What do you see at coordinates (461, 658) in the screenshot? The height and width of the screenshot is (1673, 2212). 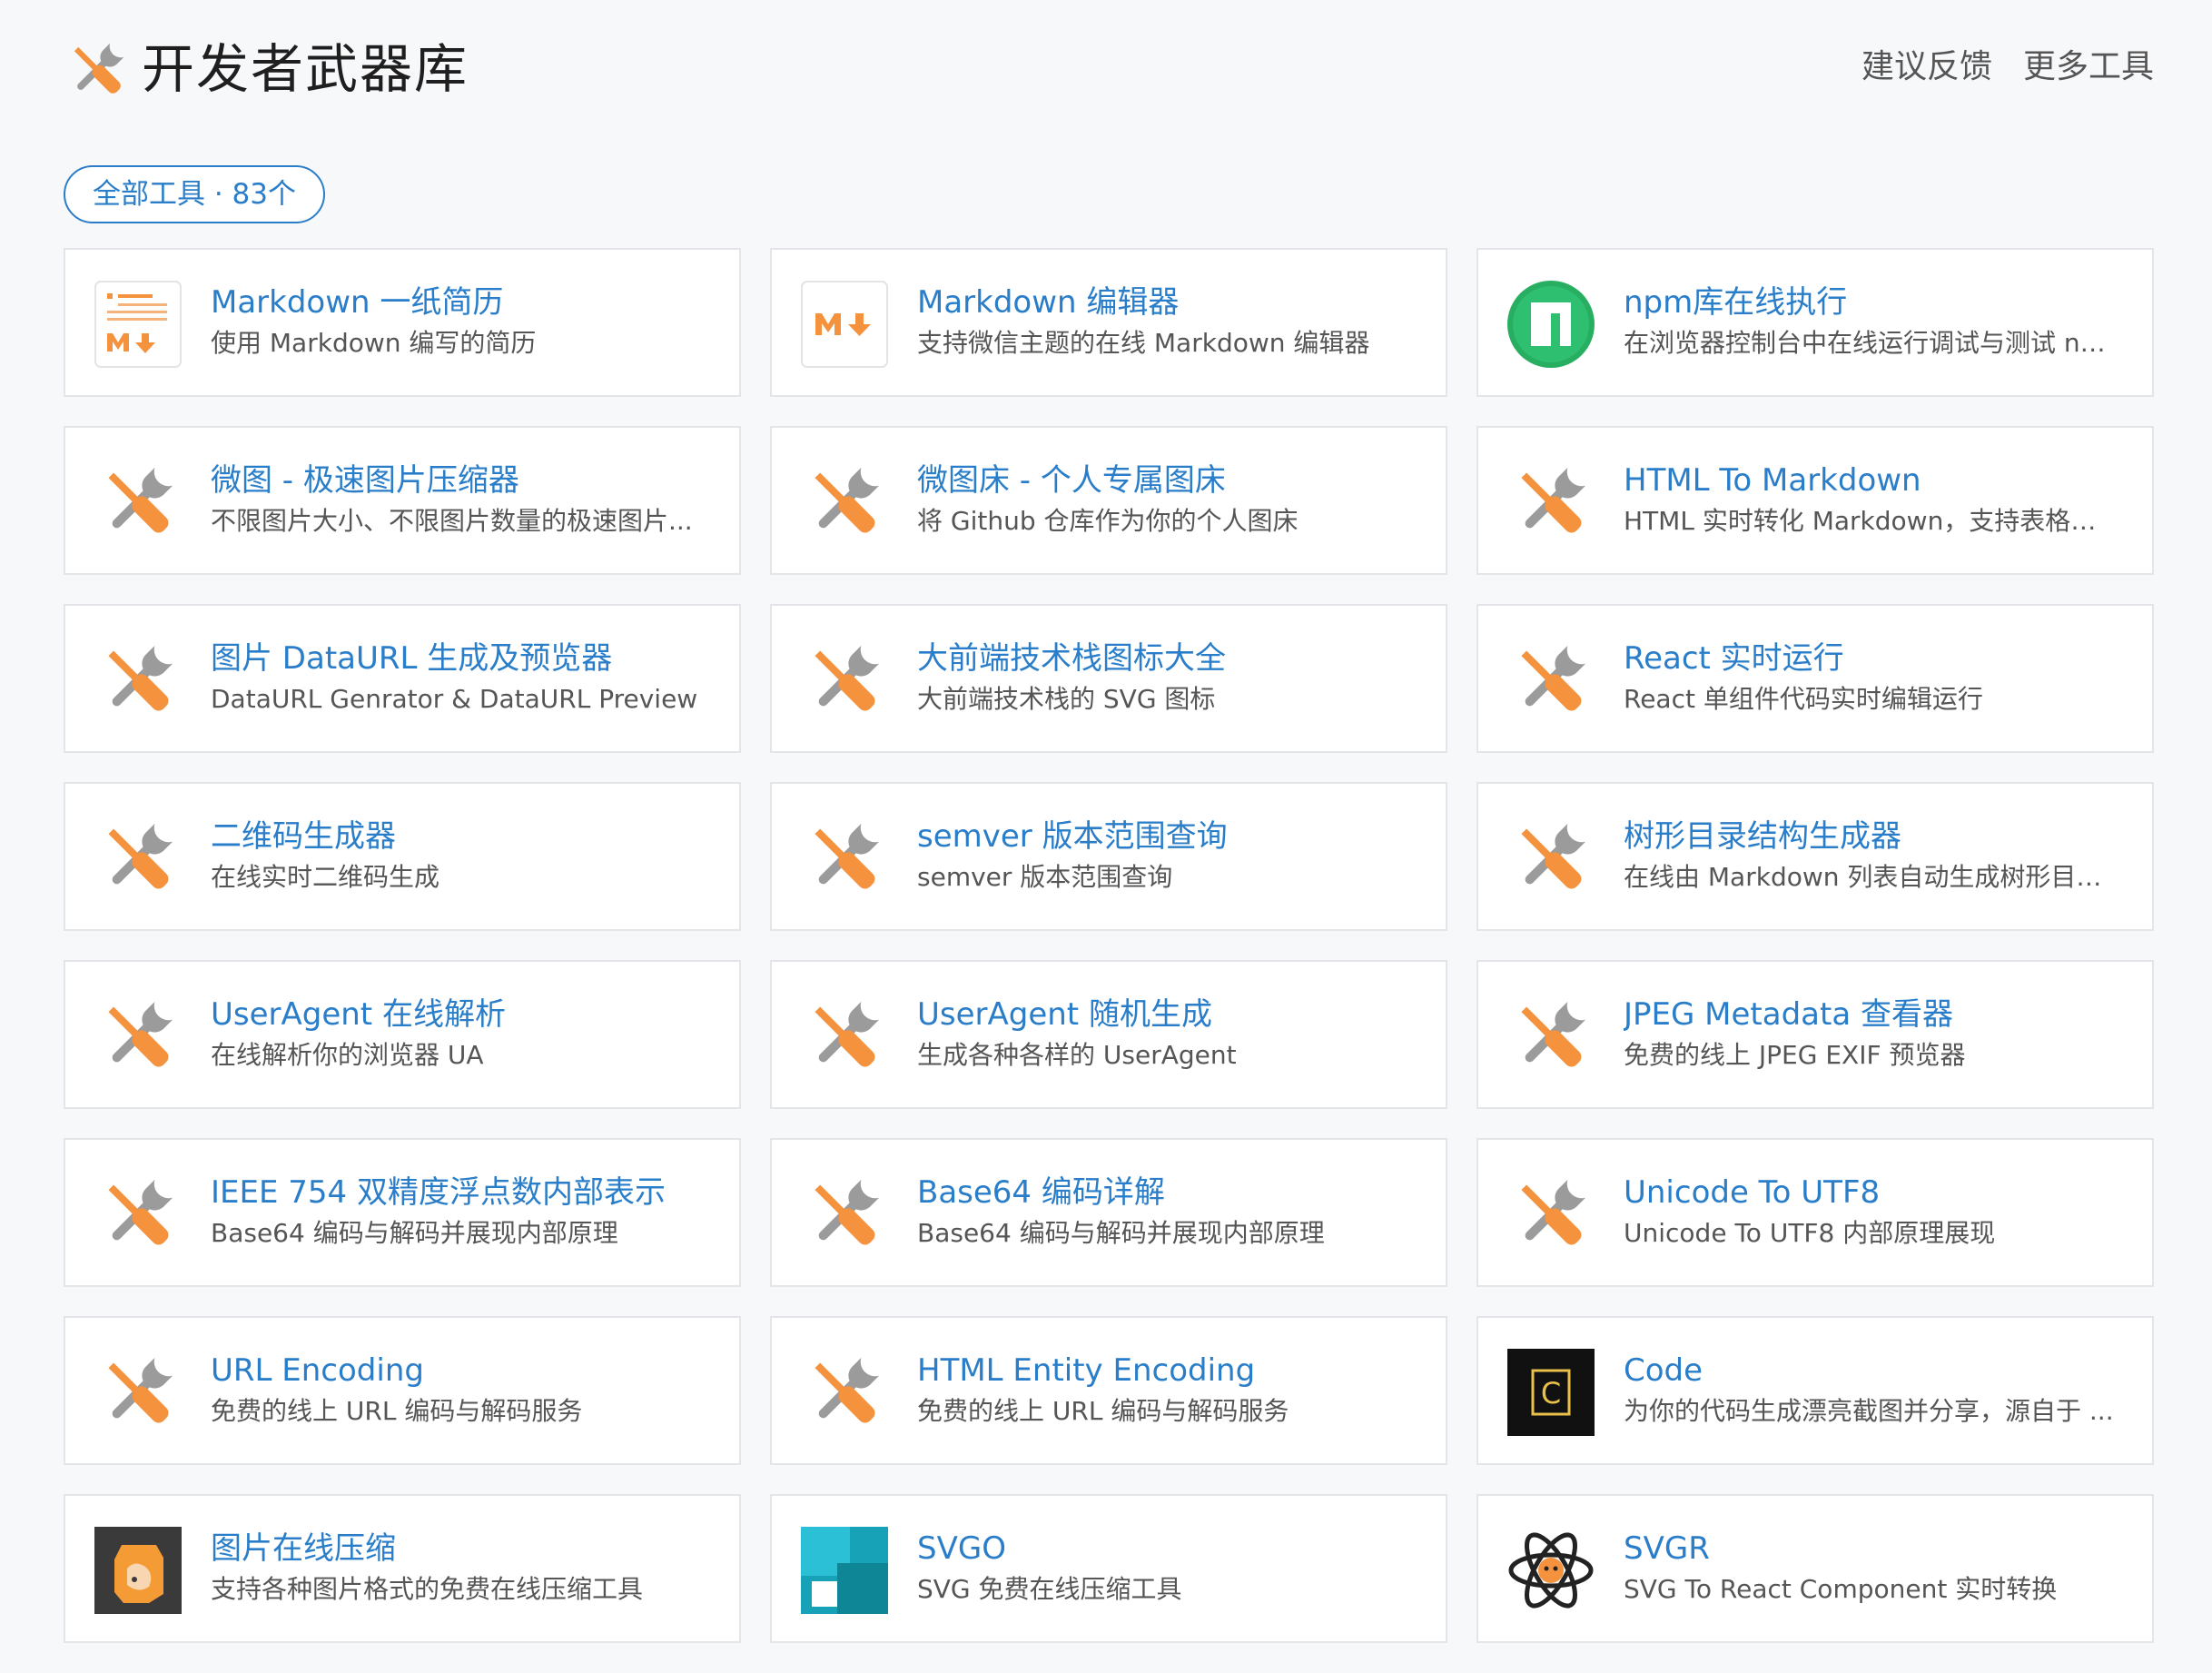 I see `tool-name: 图片 DataURL 生成及预览器` at bounding box center [461, 658].